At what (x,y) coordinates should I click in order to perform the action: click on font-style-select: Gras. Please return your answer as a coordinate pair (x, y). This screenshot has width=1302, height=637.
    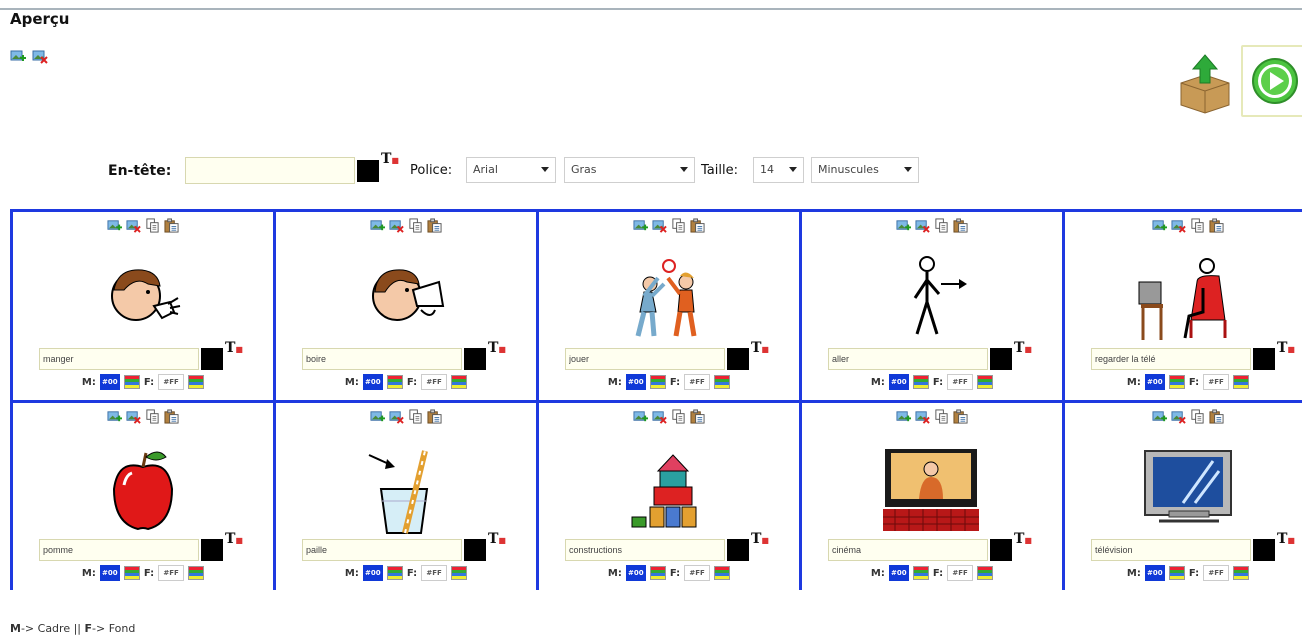
    Looking at the image, I should click on (629, 170).